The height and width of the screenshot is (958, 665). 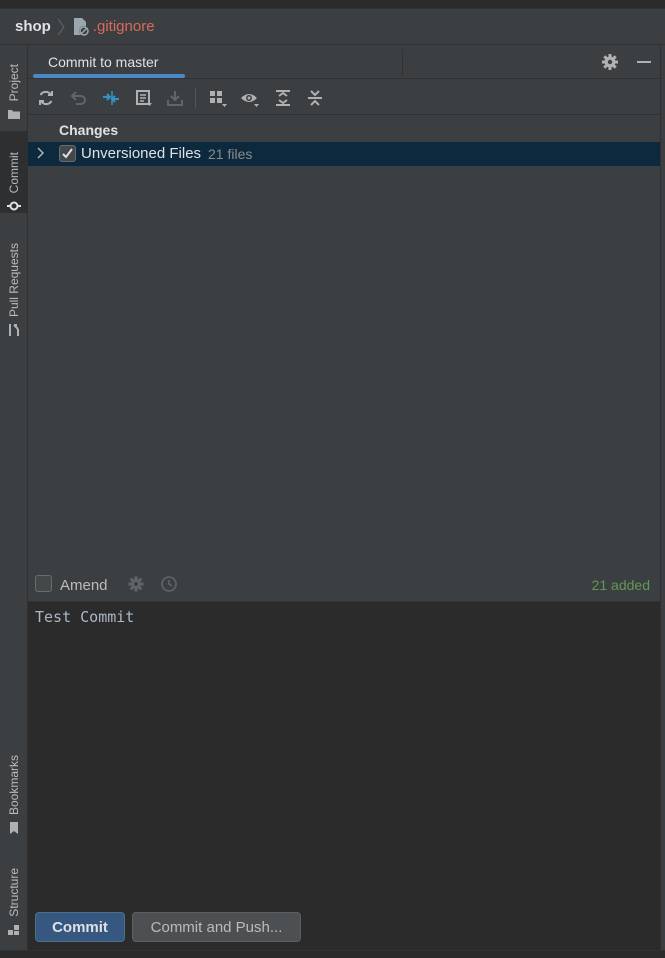 I want to click on breadcrumb-file: .gitignore, so click(x=124, y=26).